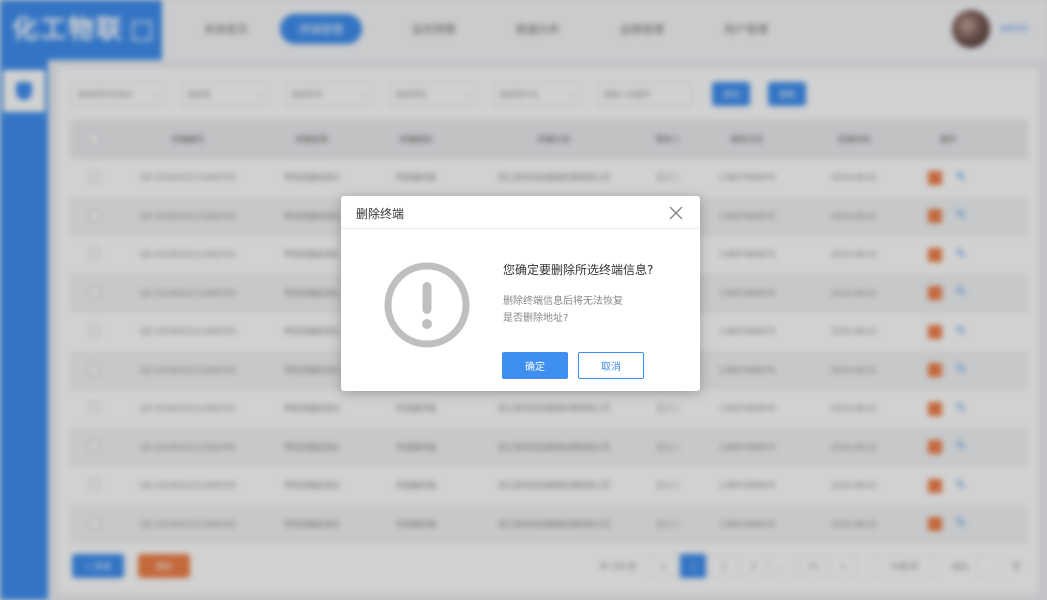  What do you see at coordinates (536, 318) in the screenshot?
I see `dialog-description-line2: 是否删除地址?` at bounding box center [536, 318].